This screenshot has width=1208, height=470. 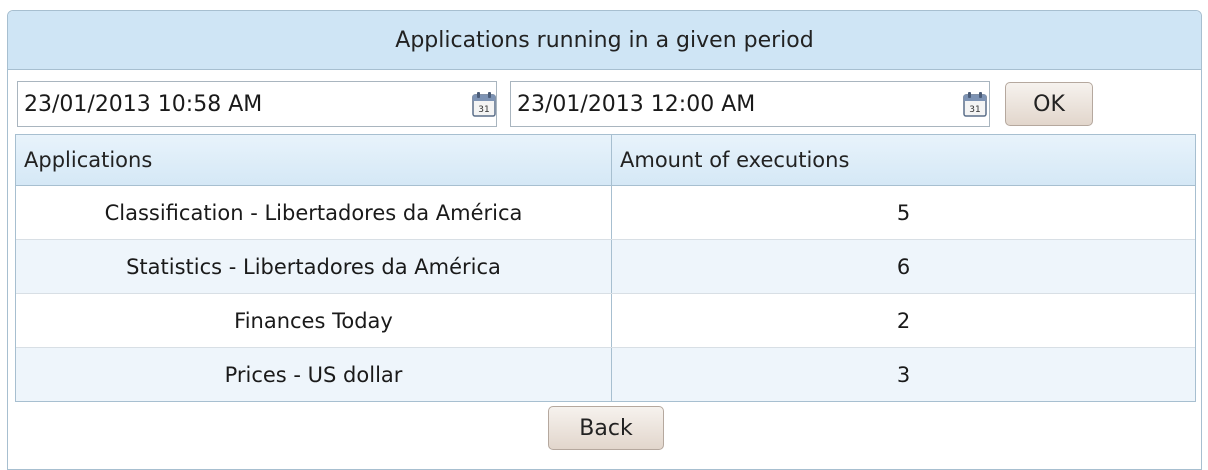 I want to click on column-header-executions: Amount of executions, so click(x=903, y=160).